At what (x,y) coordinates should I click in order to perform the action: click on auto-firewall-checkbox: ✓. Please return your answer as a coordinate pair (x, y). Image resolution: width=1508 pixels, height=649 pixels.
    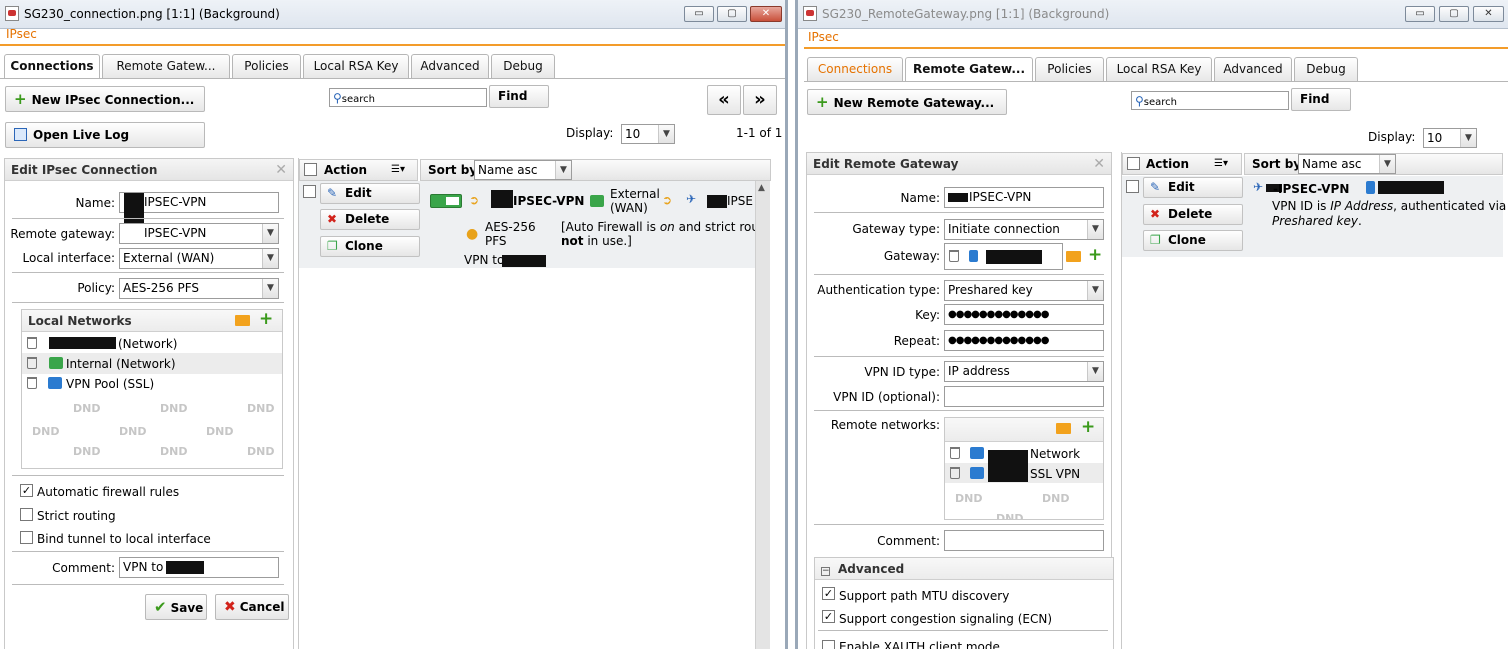
    Looking at the image, I should click on (26, 490).